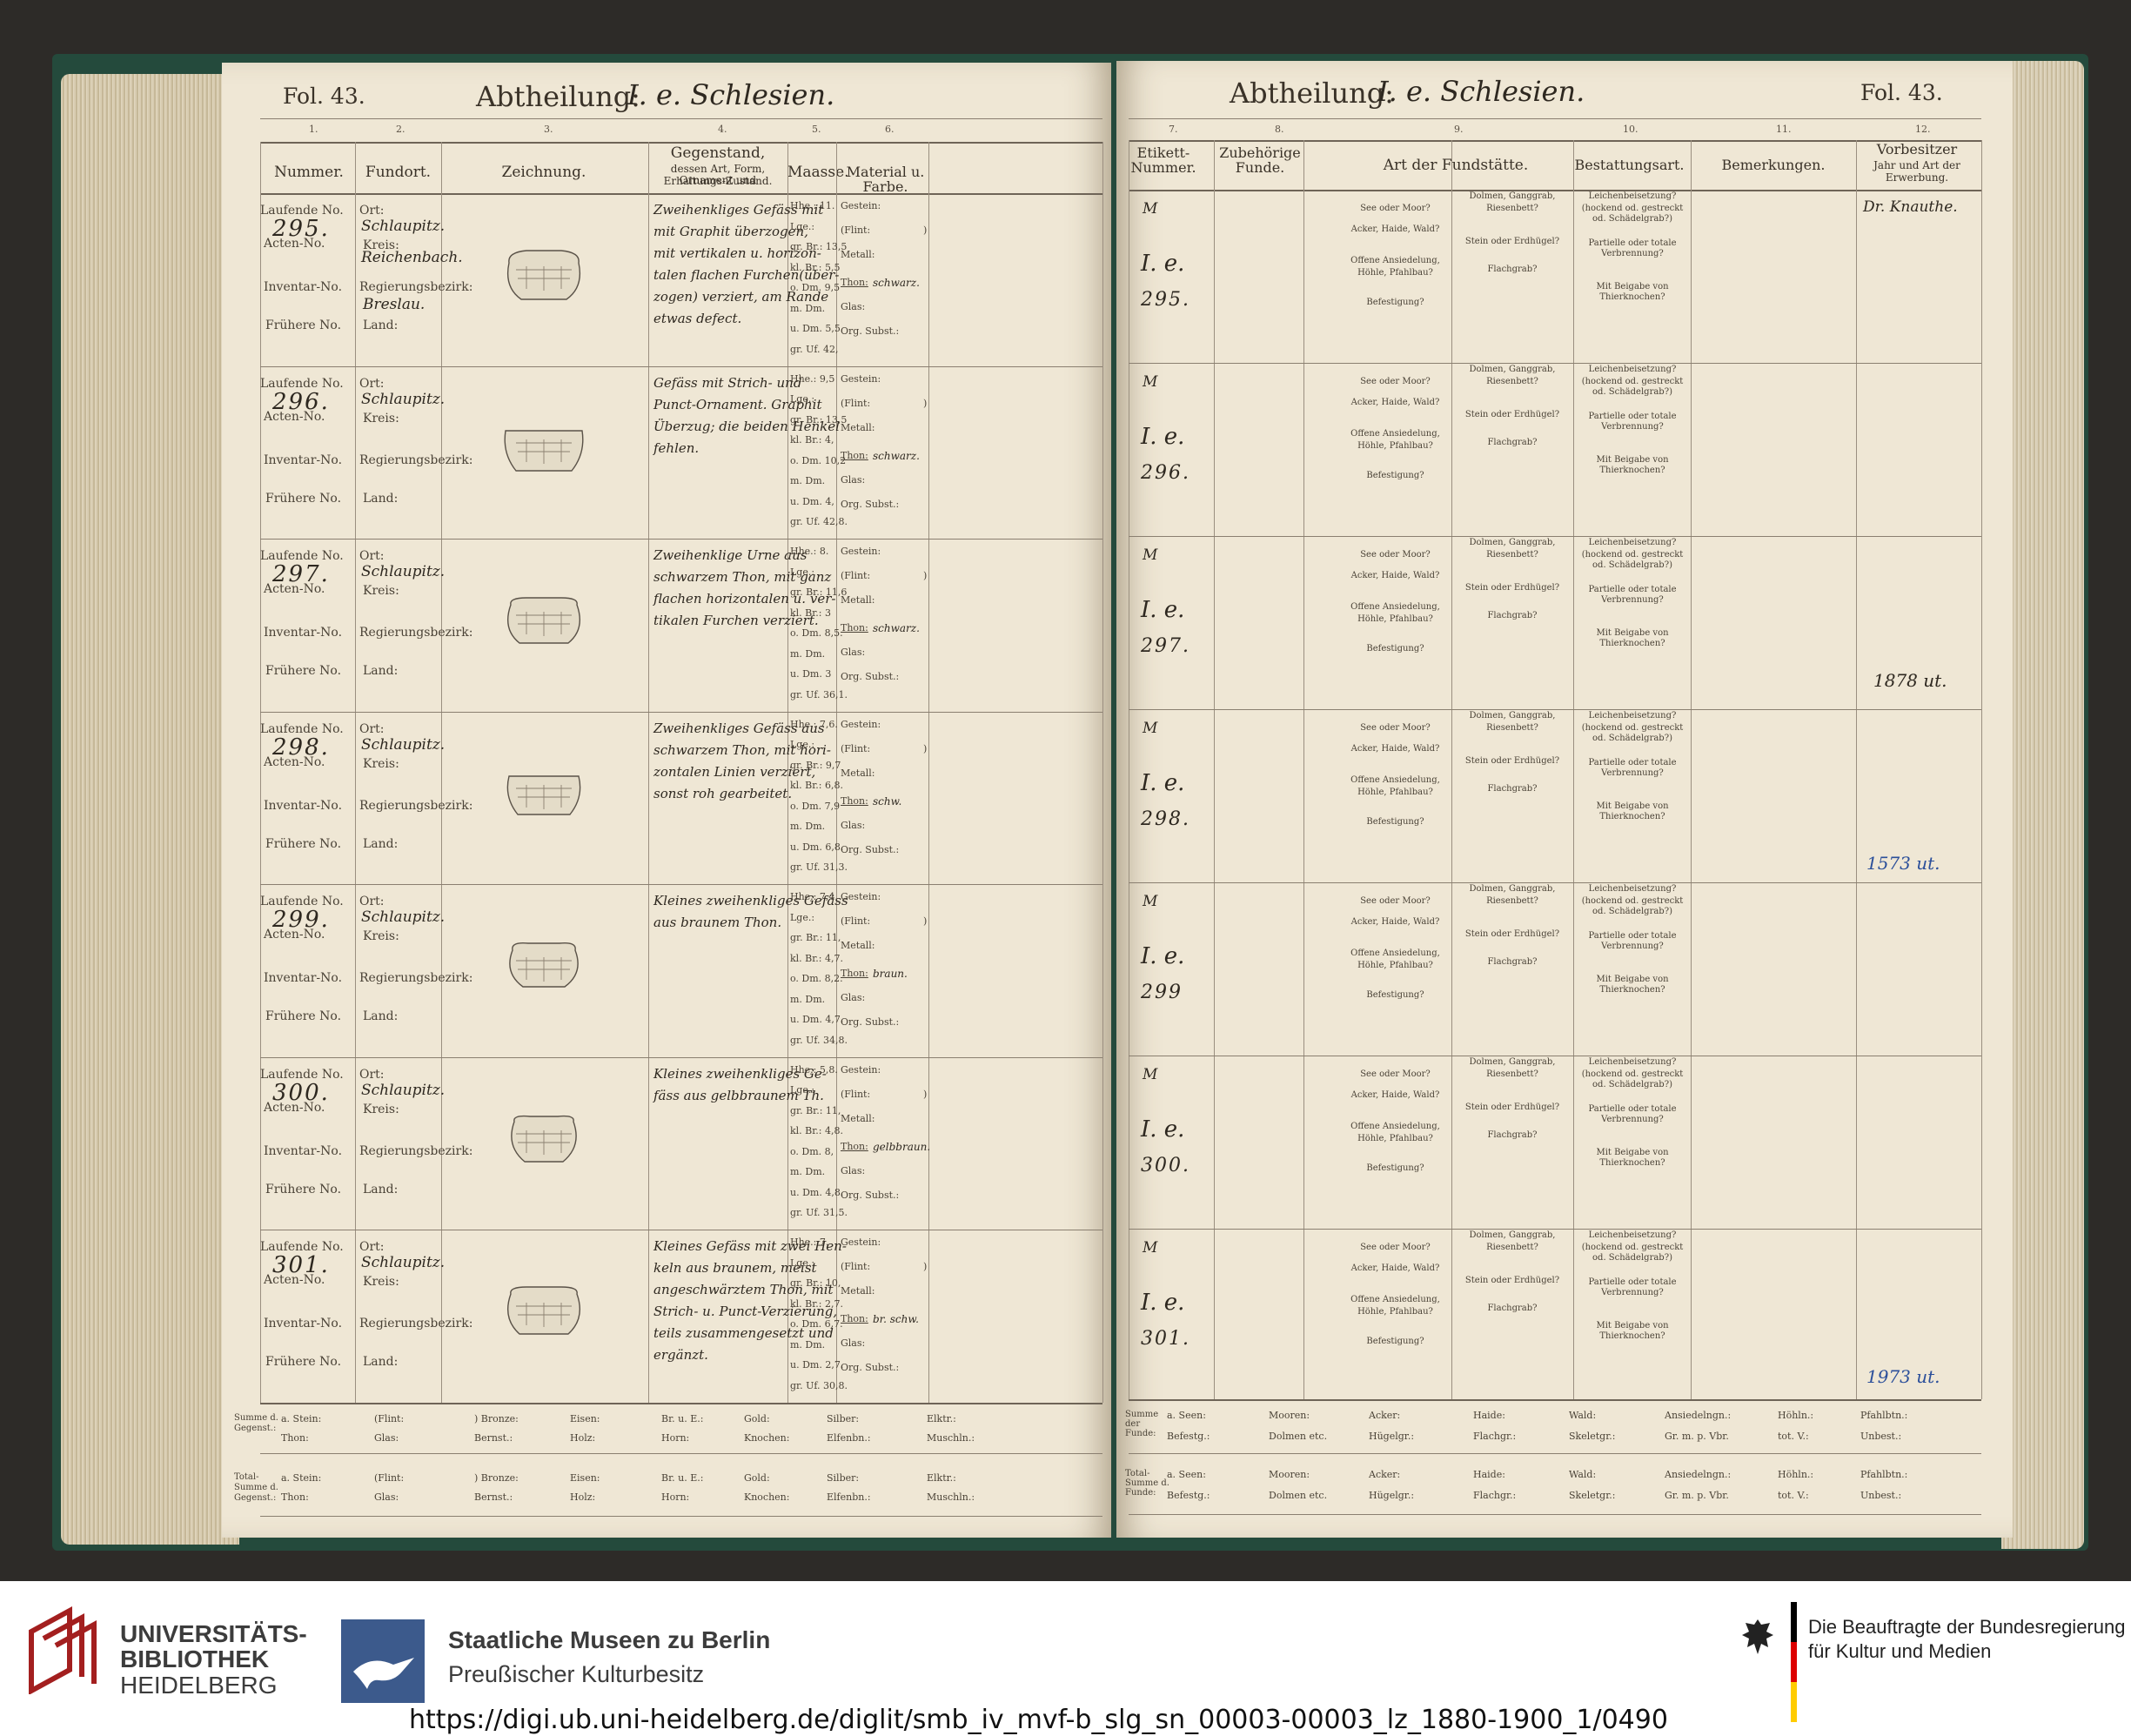 This screenshot has width=2131, height=1736. What do you see at coordinates (496, 1418) in the screenshot?
I see `summe-field: ) Bronze:` at bounding box center [496, 1418].